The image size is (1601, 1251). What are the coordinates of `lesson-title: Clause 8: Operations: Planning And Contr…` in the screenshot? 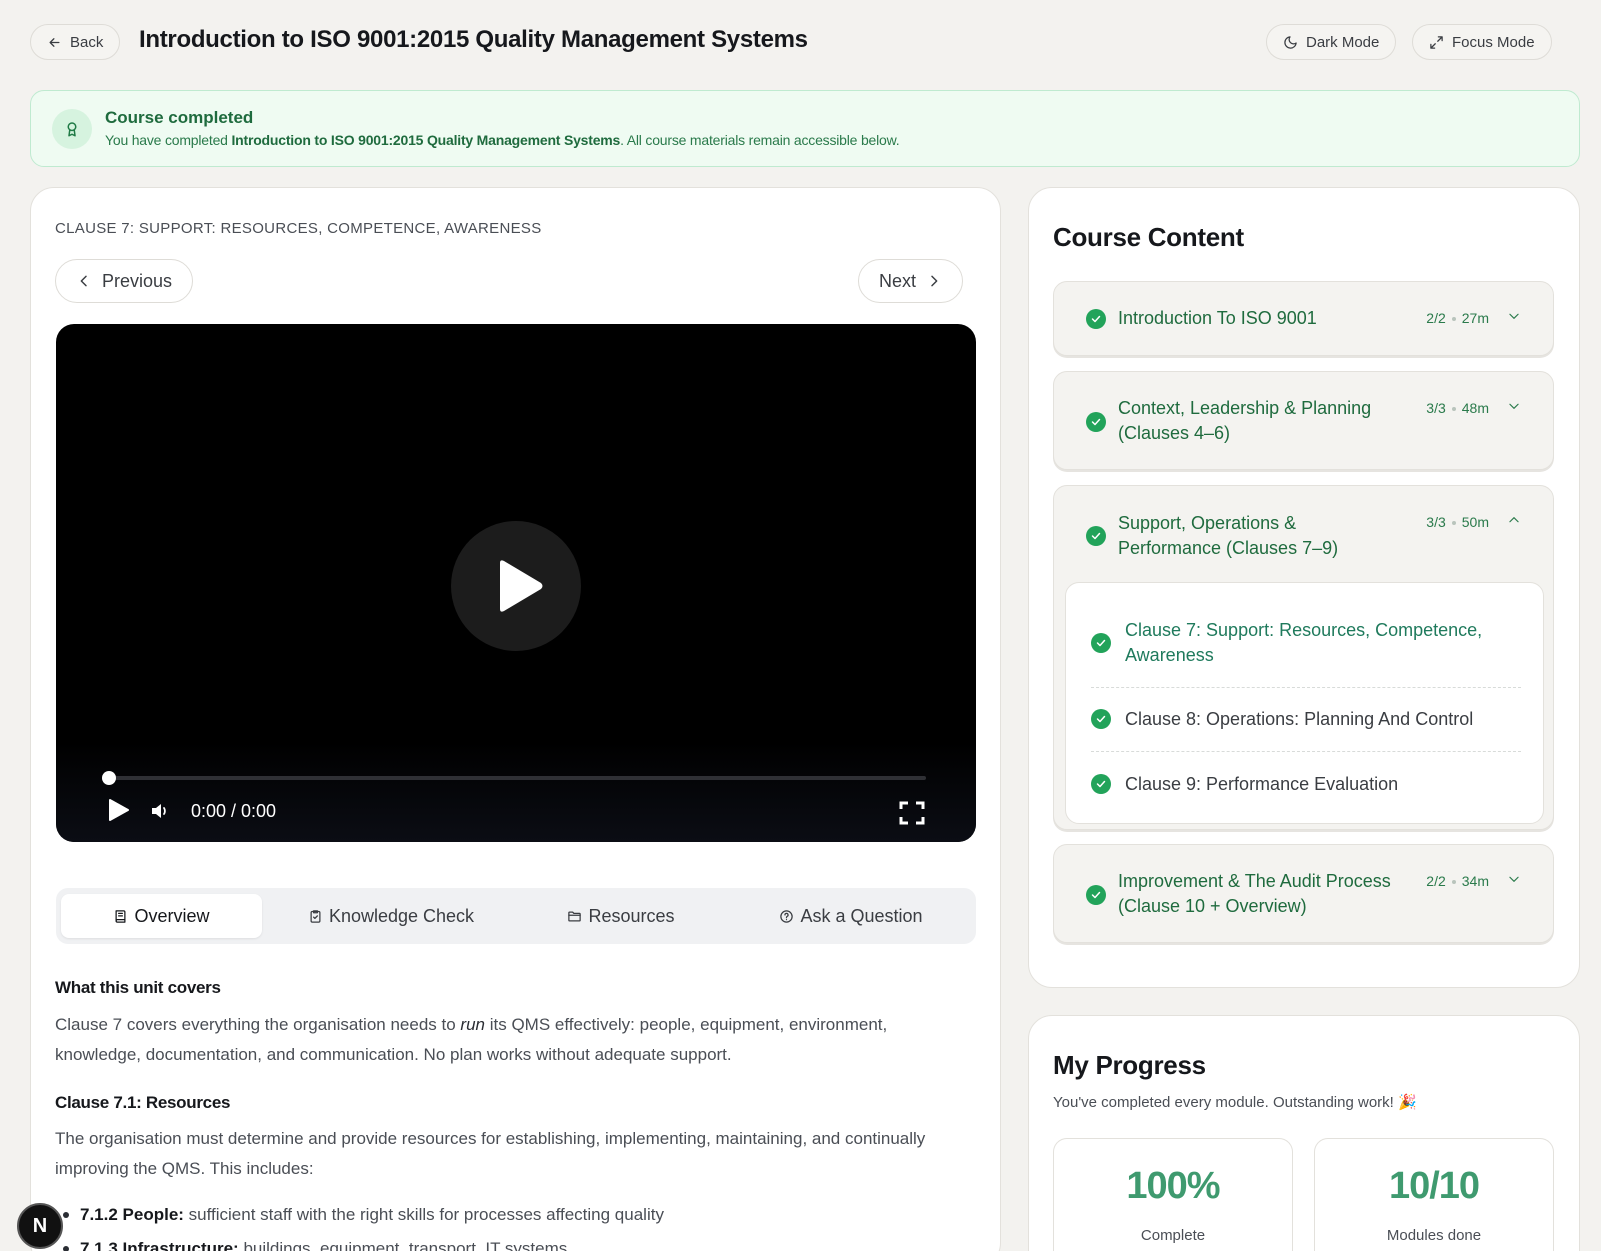 It's located at (1299, 719).